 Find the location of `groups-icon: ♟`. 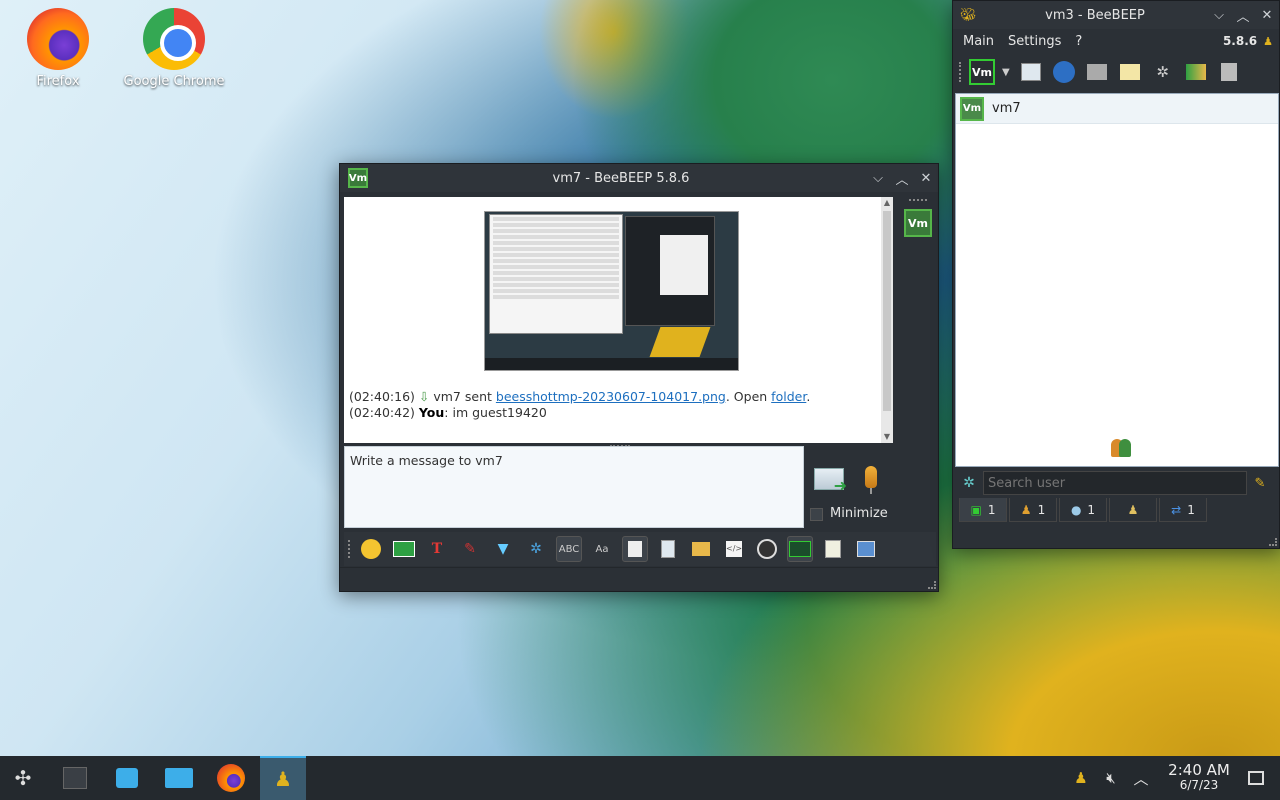

groups-icon: ♟ is located at coordinates (1026, 509).